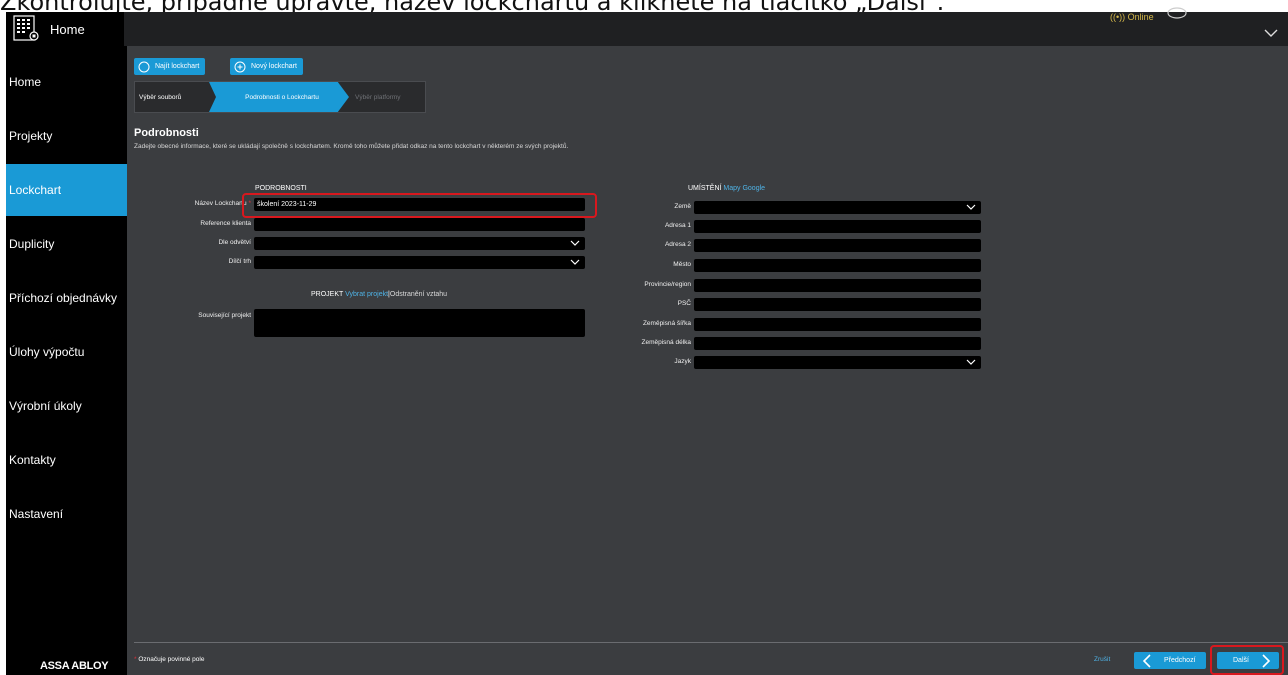 This screenshot has height=675, width=1288. Describe the element at coordinates (144, 66) in the screenshot. I see `search-icon` at that location.